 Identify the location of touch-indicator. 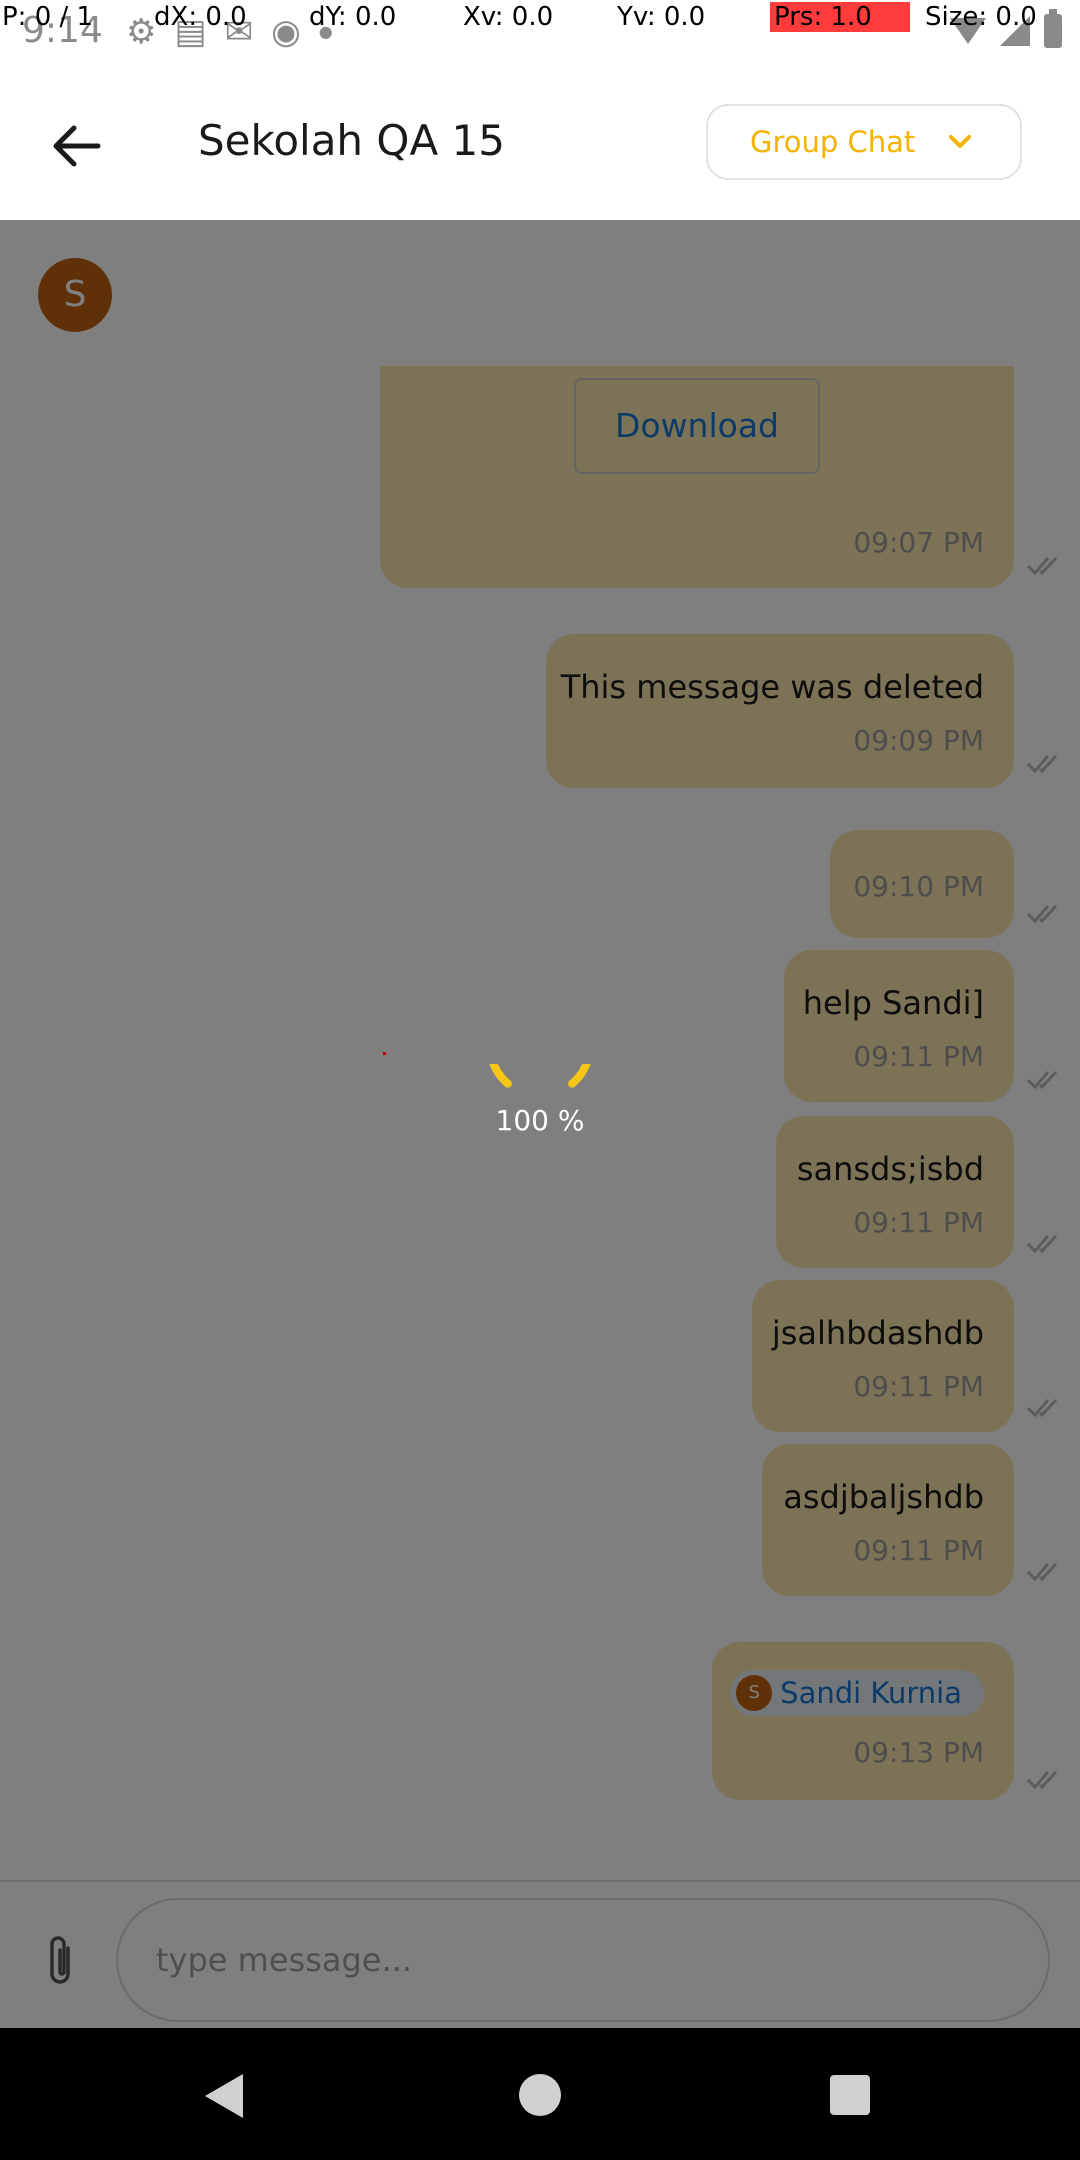
(384, 1053).